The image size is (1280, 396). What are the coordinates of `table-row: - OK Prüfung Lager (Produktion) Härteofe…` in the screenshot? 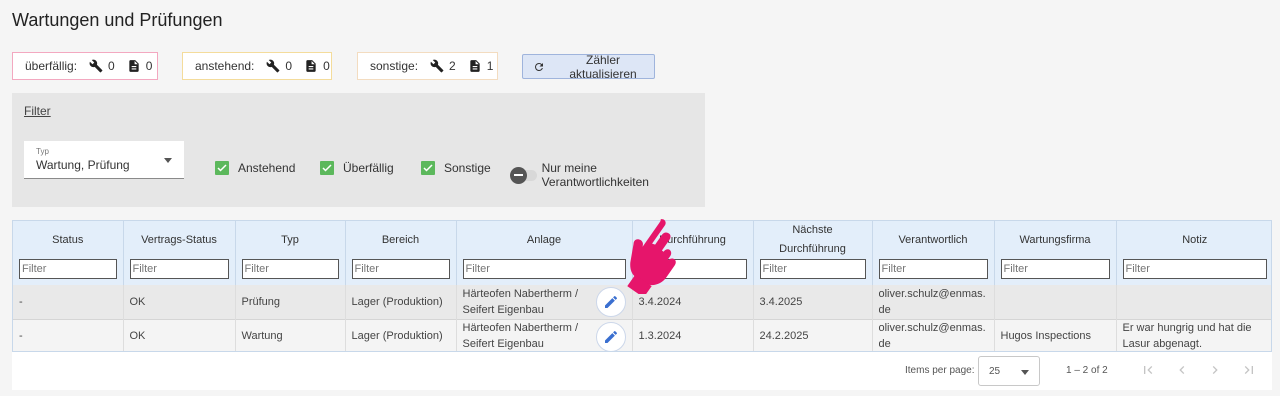 It's located at (642, 302).